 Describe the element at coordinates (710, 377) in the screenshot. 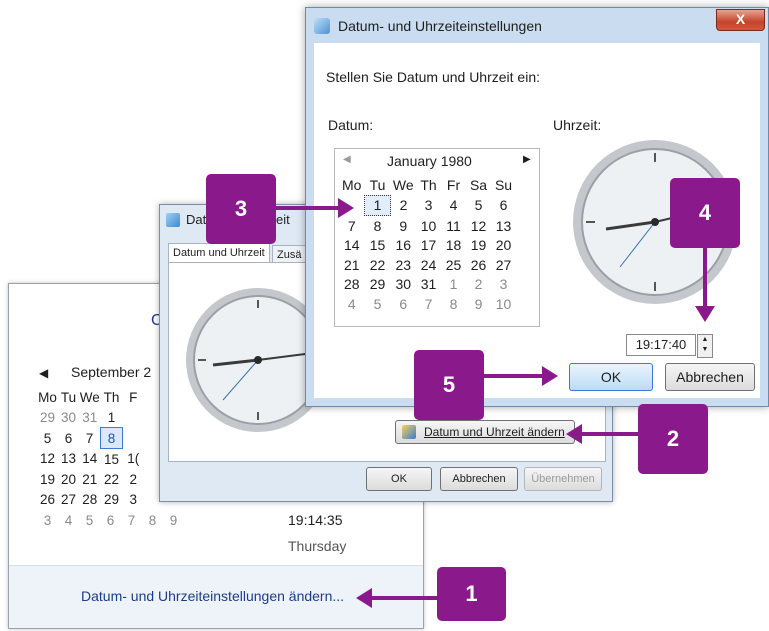

I see `dialog3-cancel-button: Abbrechen` at that location.